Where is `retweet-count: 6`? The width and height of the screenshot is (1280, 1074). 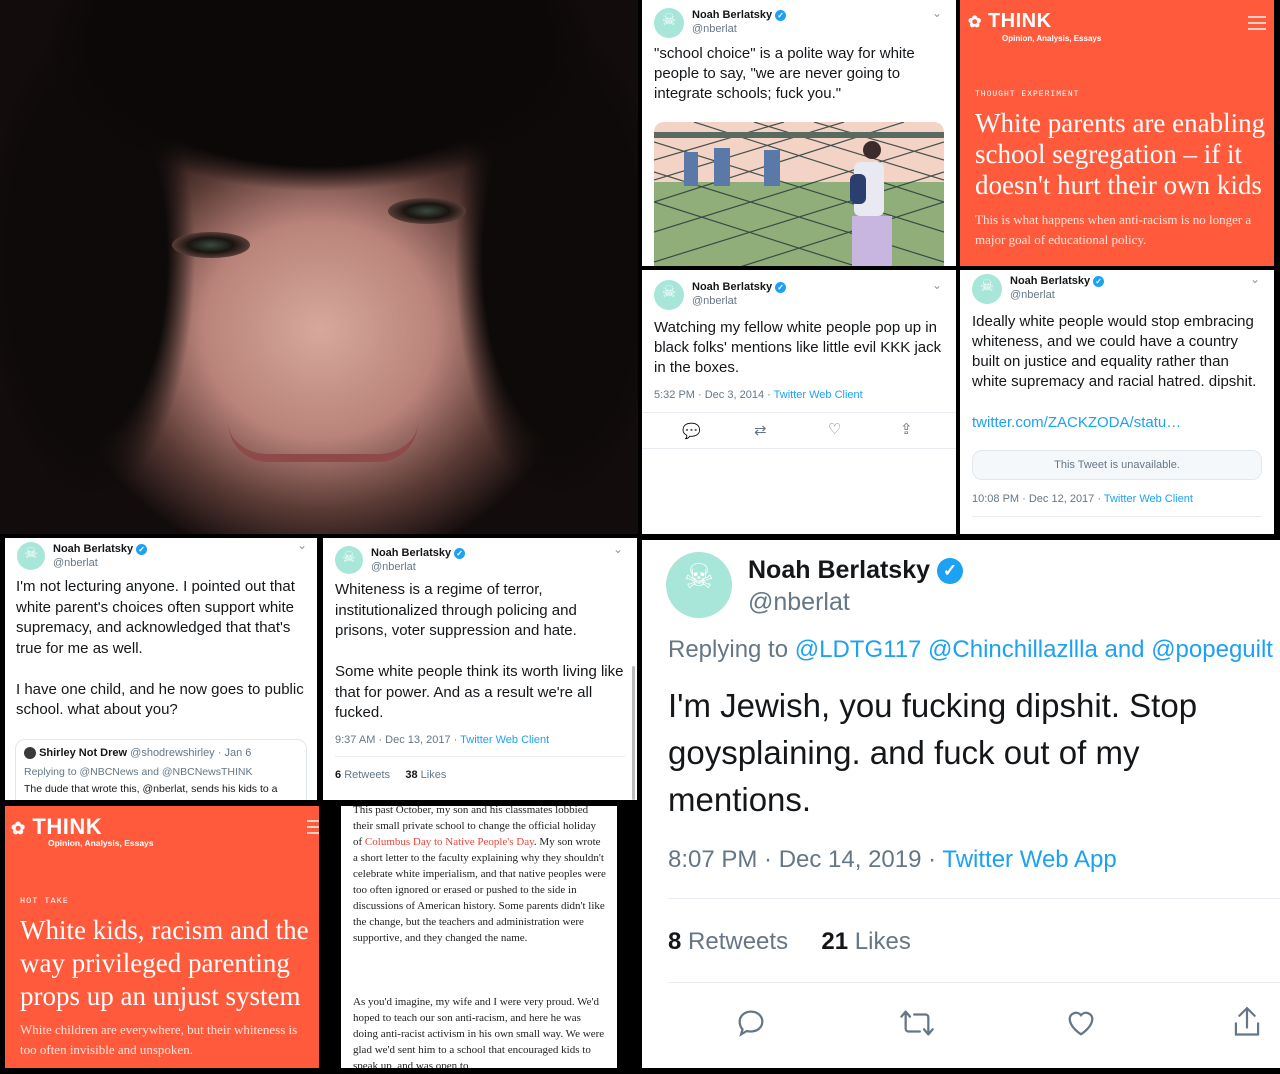
retweet-count: 6 is located at coordinates (338, 775).